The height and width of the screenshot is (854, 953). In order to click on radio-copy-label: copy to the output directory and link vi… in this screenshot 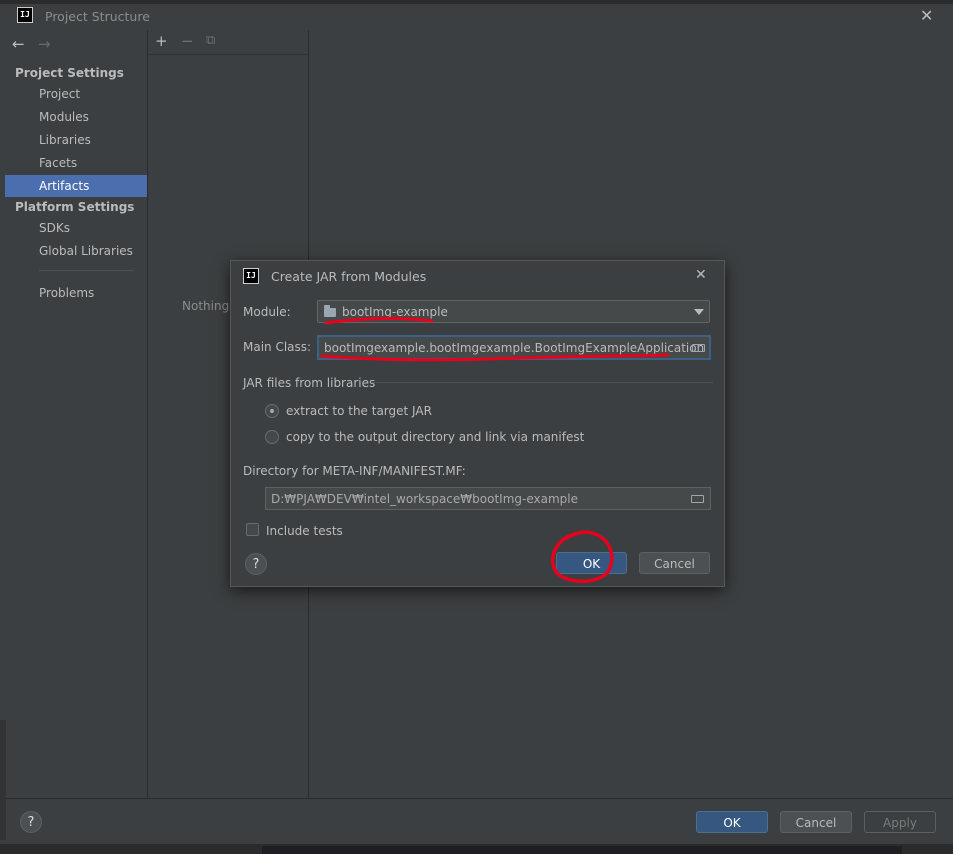, I will do `click(435, 437)`.